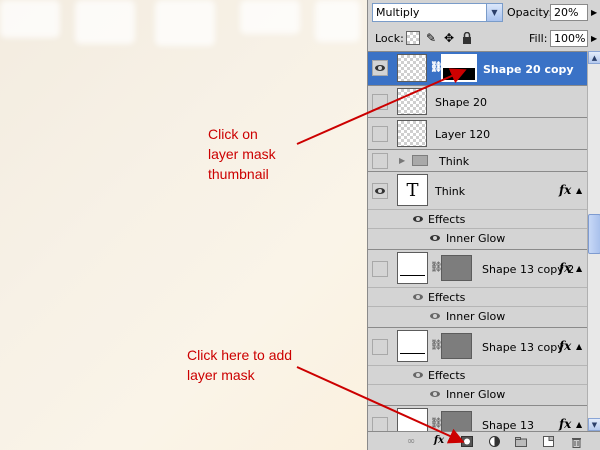 The height and width of the screenshot is (450, 600). I want to click on new-group-icon, so click(521, 441).